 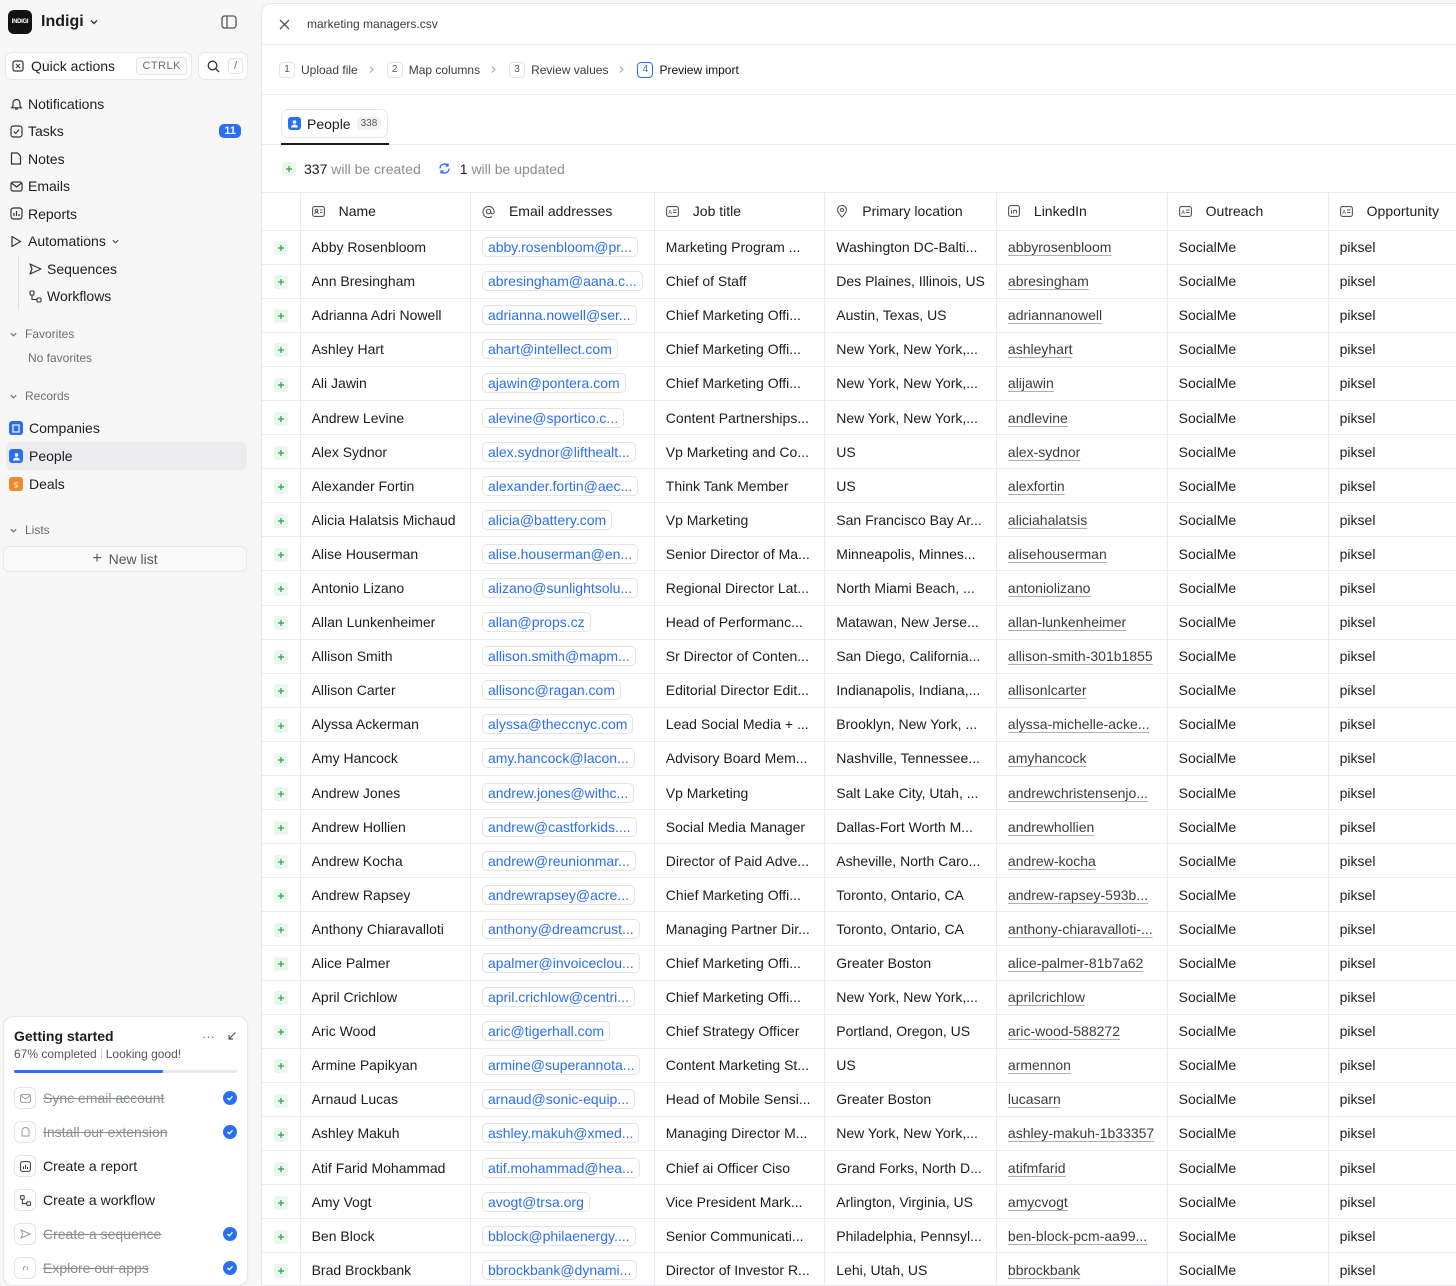 What do you see at coordinates (126, 187) in the screenshot?
I see `nav-emails: Emails` at bounding box center [126, 187].